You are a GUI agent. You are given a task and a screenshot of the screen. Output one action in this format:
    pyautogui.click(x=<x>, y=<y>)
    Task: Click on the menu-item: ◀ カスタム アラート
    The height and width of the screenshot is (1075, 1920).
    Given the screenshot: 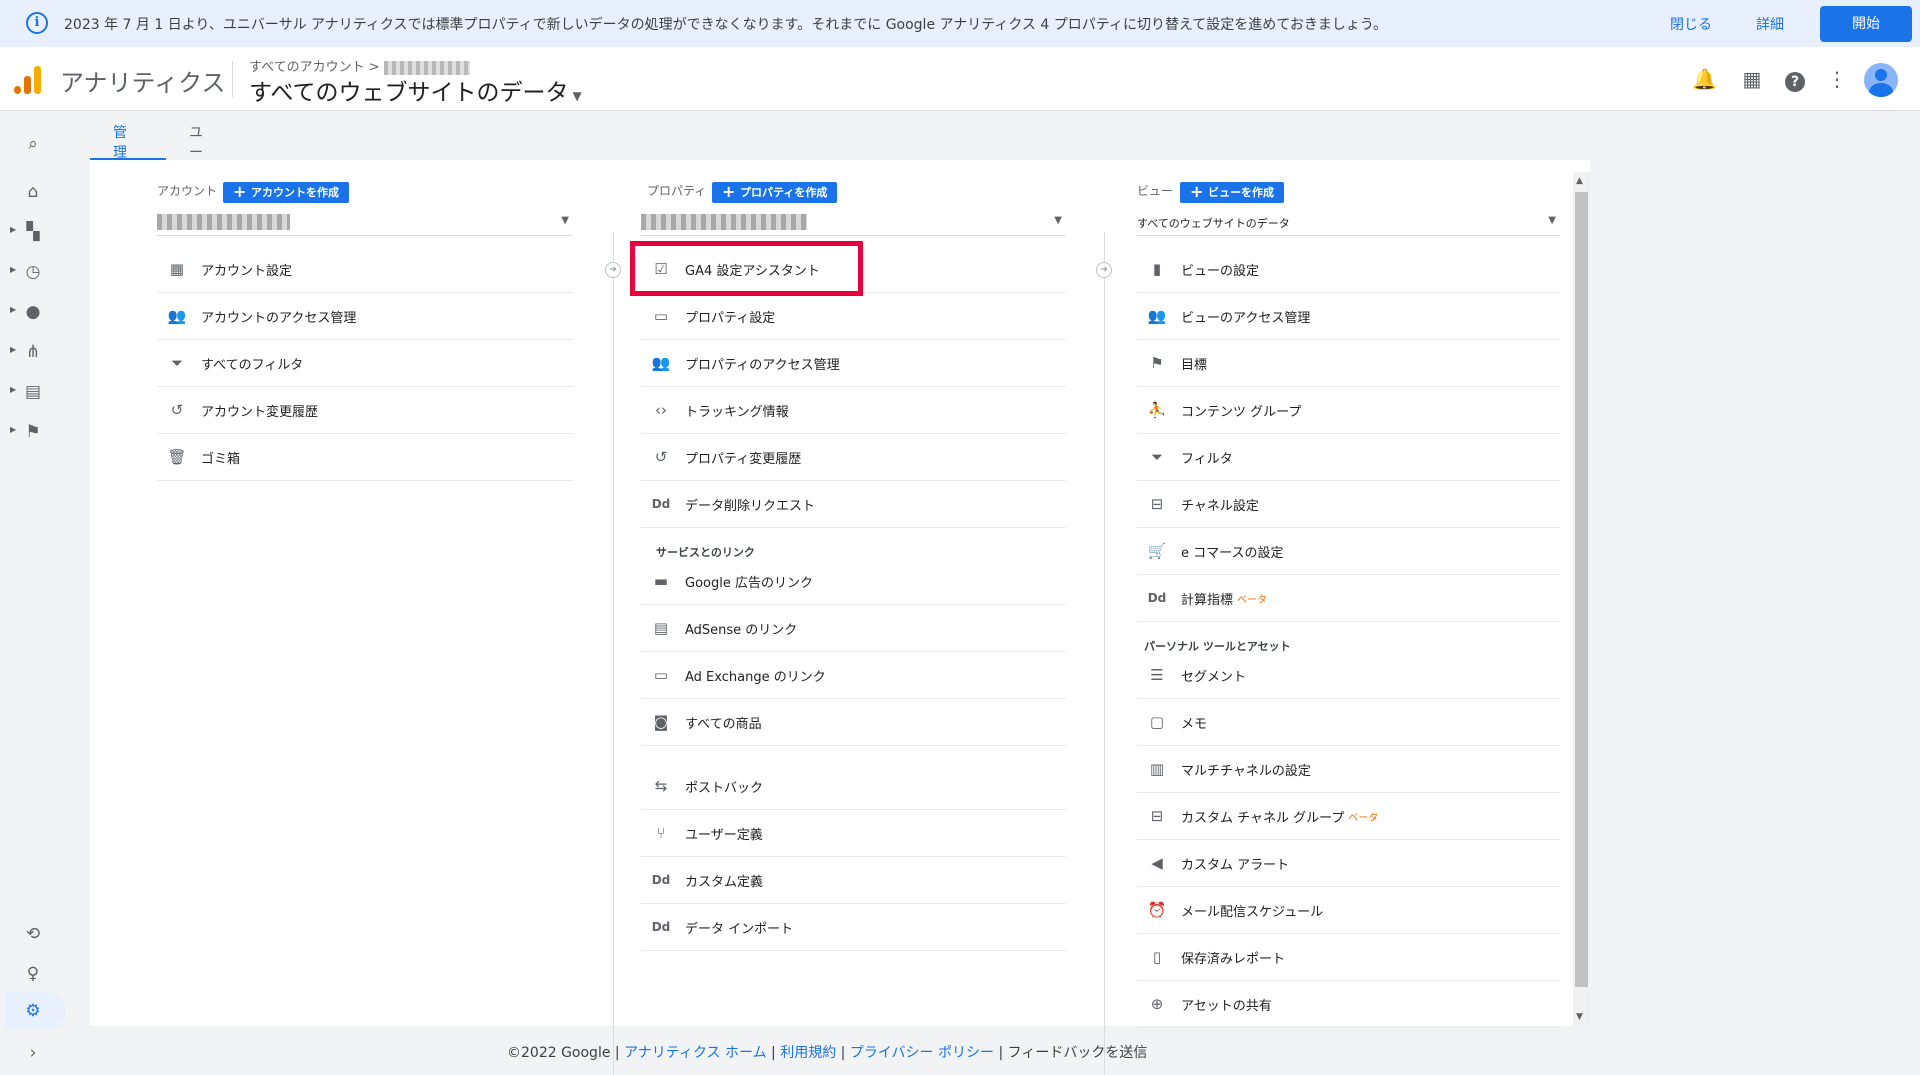 What is the action you would take?
    pyautogui.click(x=1348, y=863)
    